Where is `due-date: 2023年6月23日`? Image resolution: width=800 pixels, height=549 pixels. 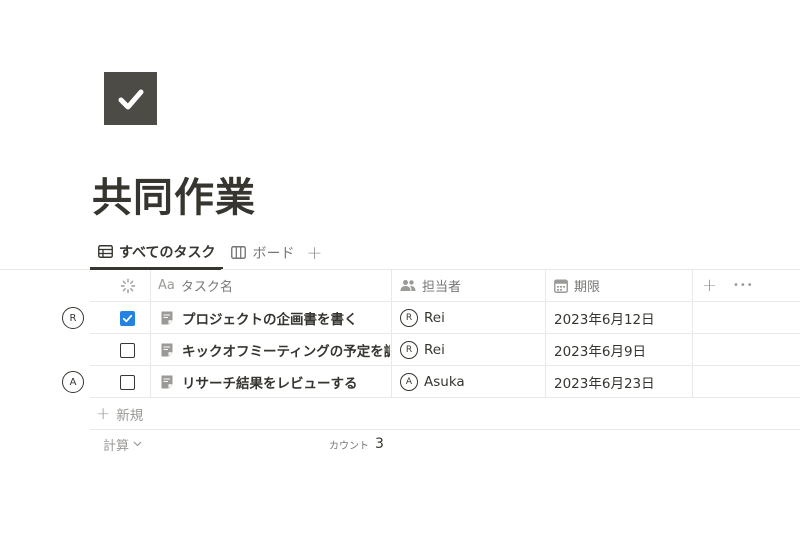 due-date: 2023年6月23日 is located at coordinates (604, 382).